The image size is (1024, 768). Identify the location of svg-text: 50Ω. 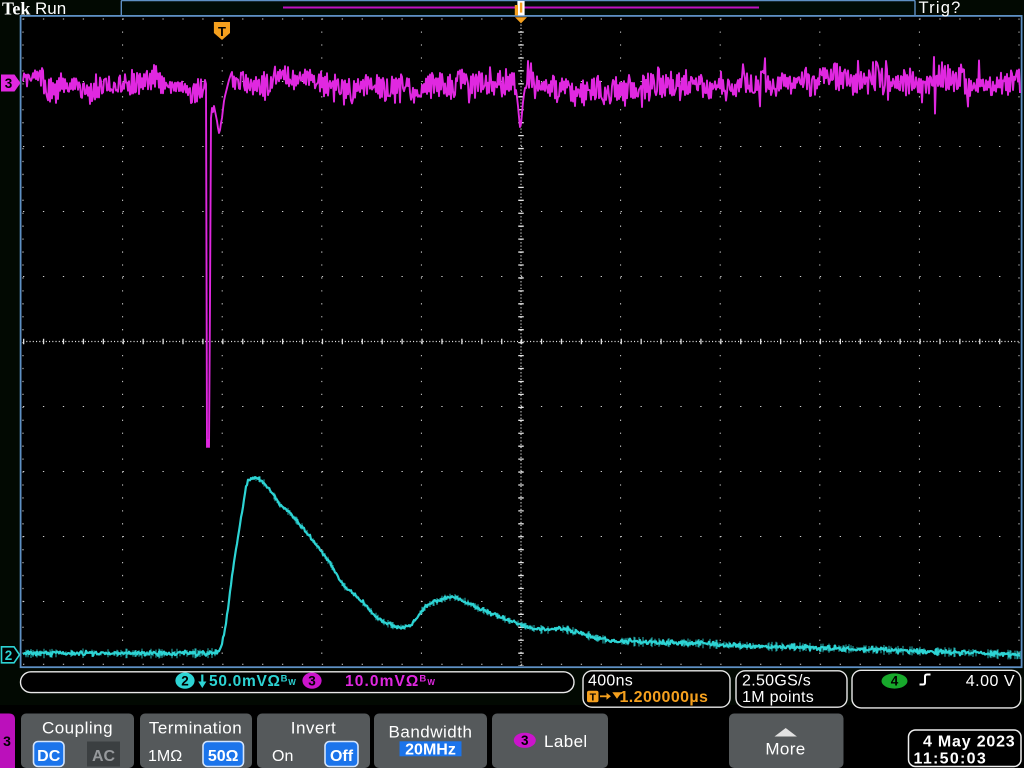
(223, 756).